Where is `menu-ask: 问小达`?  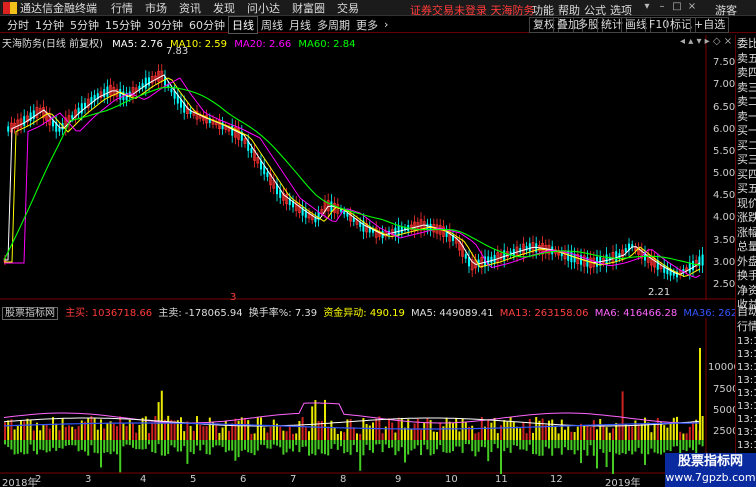 menu-ask: 问小达 is located at coordinates (263, 8).